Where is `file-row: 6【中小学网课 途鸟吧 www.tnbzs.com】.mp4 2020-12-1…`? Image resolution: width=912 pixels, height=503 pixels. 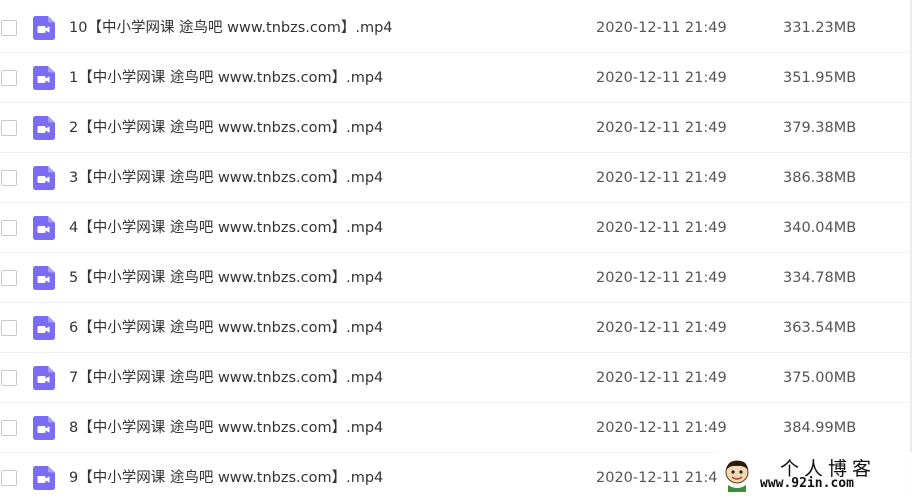 file-row: 6【中小学网课 途鸟吧 www.tnbzs.com】.mp4 2020-12-1… is located at coordinates (456, 328).